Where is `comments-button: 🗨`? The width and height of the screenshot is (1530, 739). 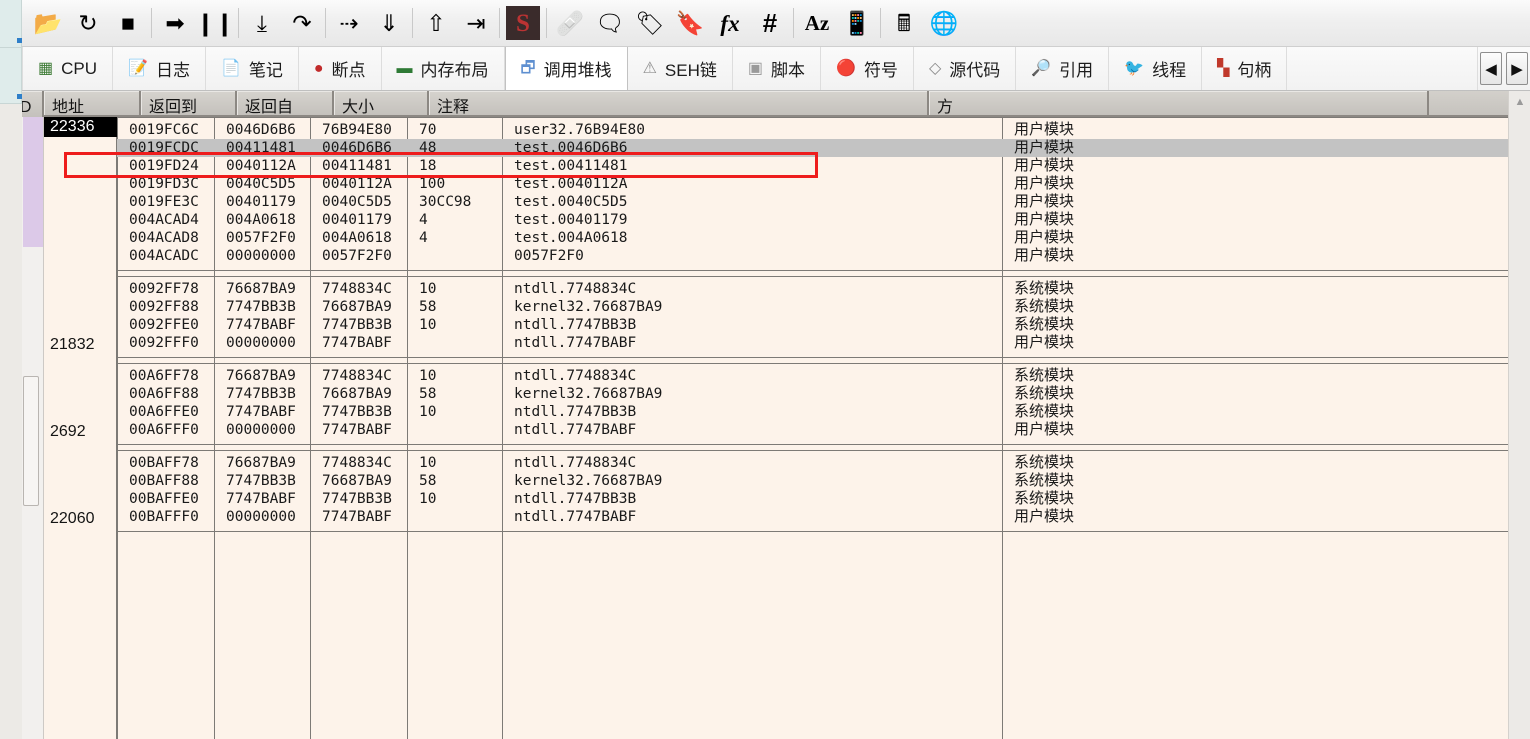 comments-button: 🗨 is located at coordinates (610, 23).